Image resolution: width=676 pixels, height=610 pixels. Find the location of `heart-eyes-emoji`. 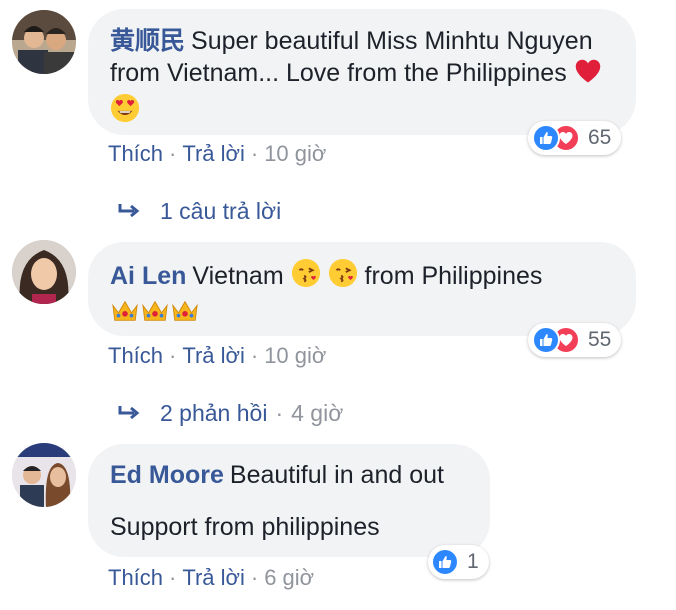

heart-eyes-emoji is located at coordinates (125, 112).